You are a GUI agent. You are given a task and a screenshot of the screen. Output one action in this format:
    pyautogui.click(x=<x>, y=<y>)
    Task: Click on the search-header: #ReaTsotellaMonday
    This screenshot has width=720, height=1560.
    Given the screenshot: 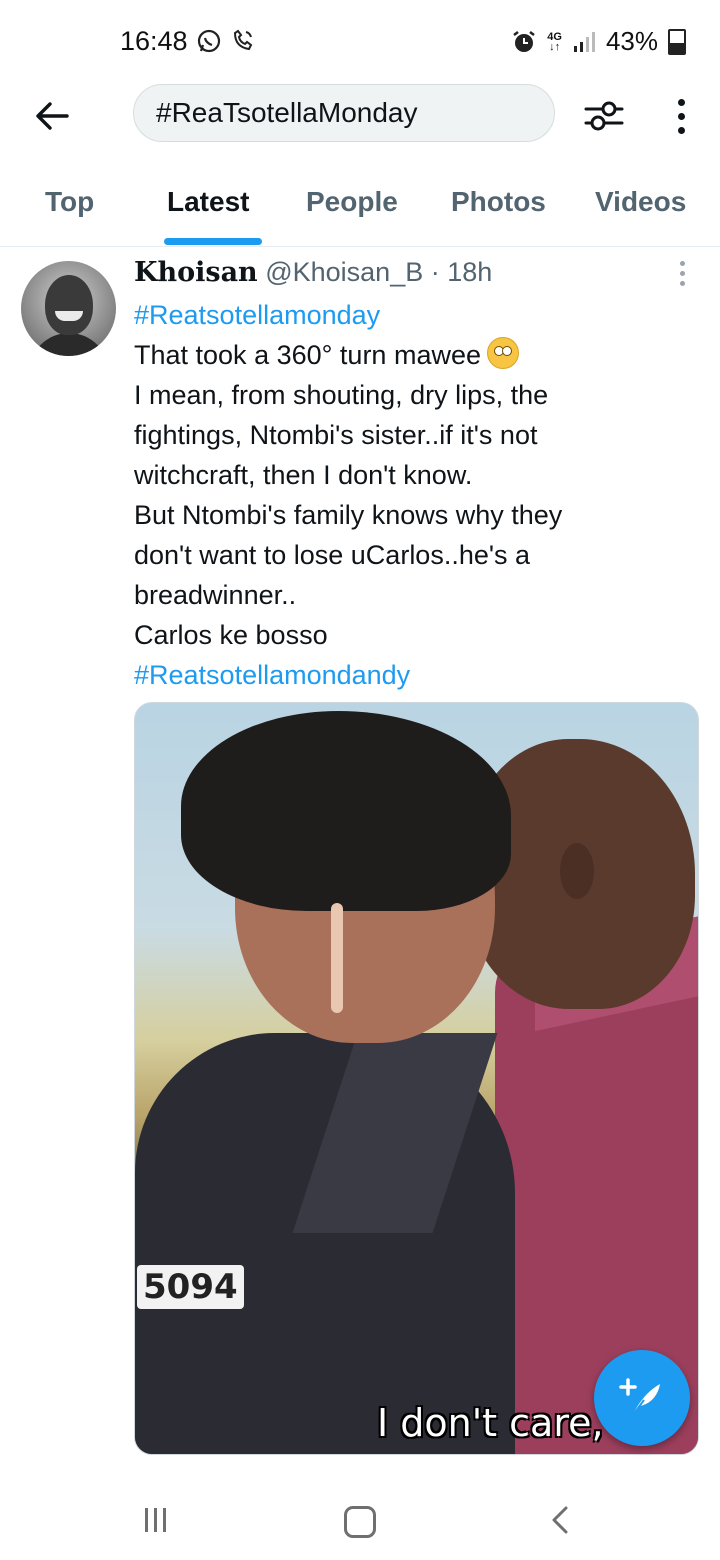 What is the action you would take?
    pyautogui.click(x=360, y=120)
    